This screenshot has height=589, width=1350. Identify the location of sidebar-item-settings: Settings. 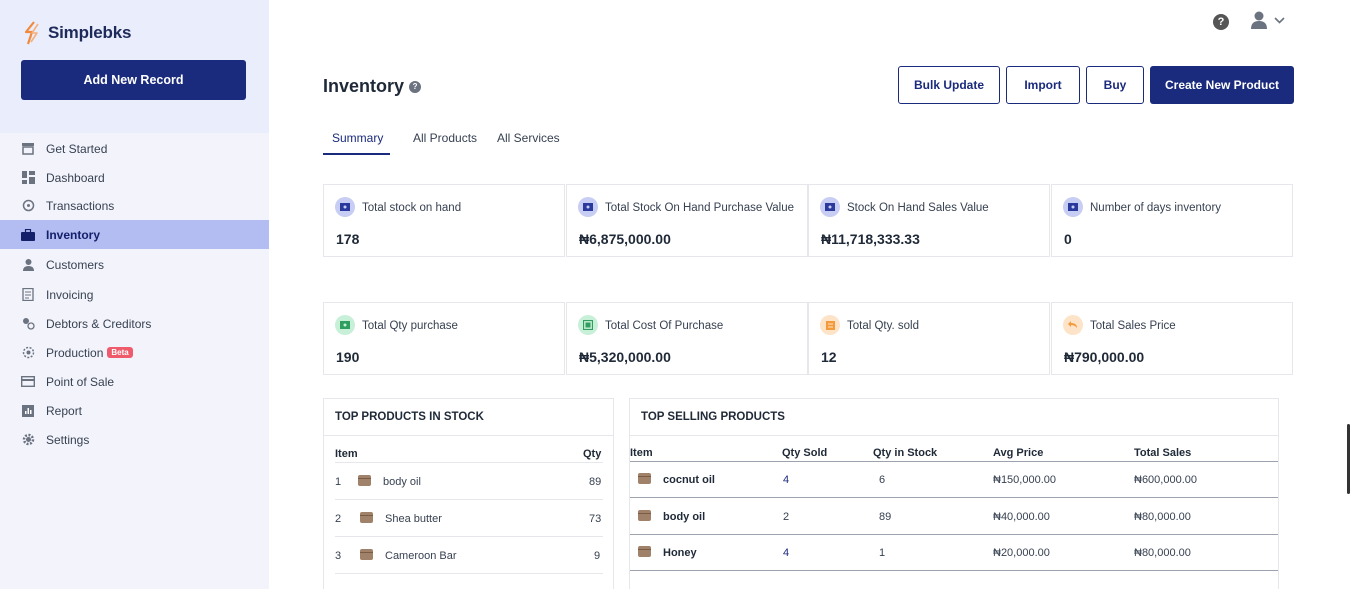
(134, 439).